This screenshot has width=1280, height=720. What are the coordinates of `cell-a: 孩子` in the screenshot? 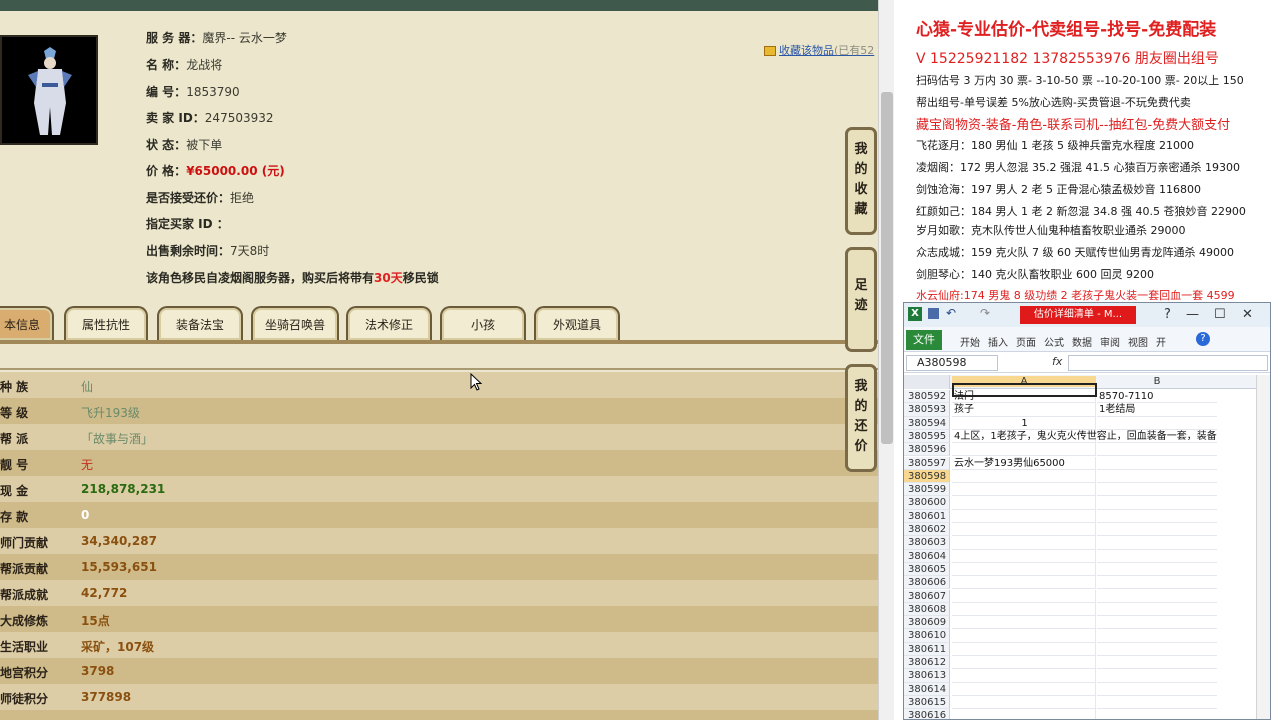 It's located at (1024, 410).